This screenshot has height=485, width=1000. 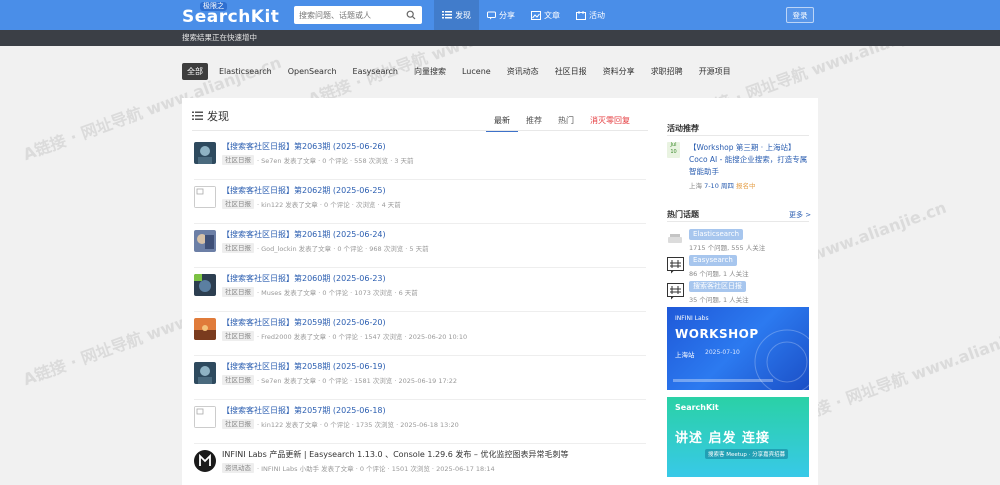 I want to click on nav-activity: 活动, so click(x=590, y=15).